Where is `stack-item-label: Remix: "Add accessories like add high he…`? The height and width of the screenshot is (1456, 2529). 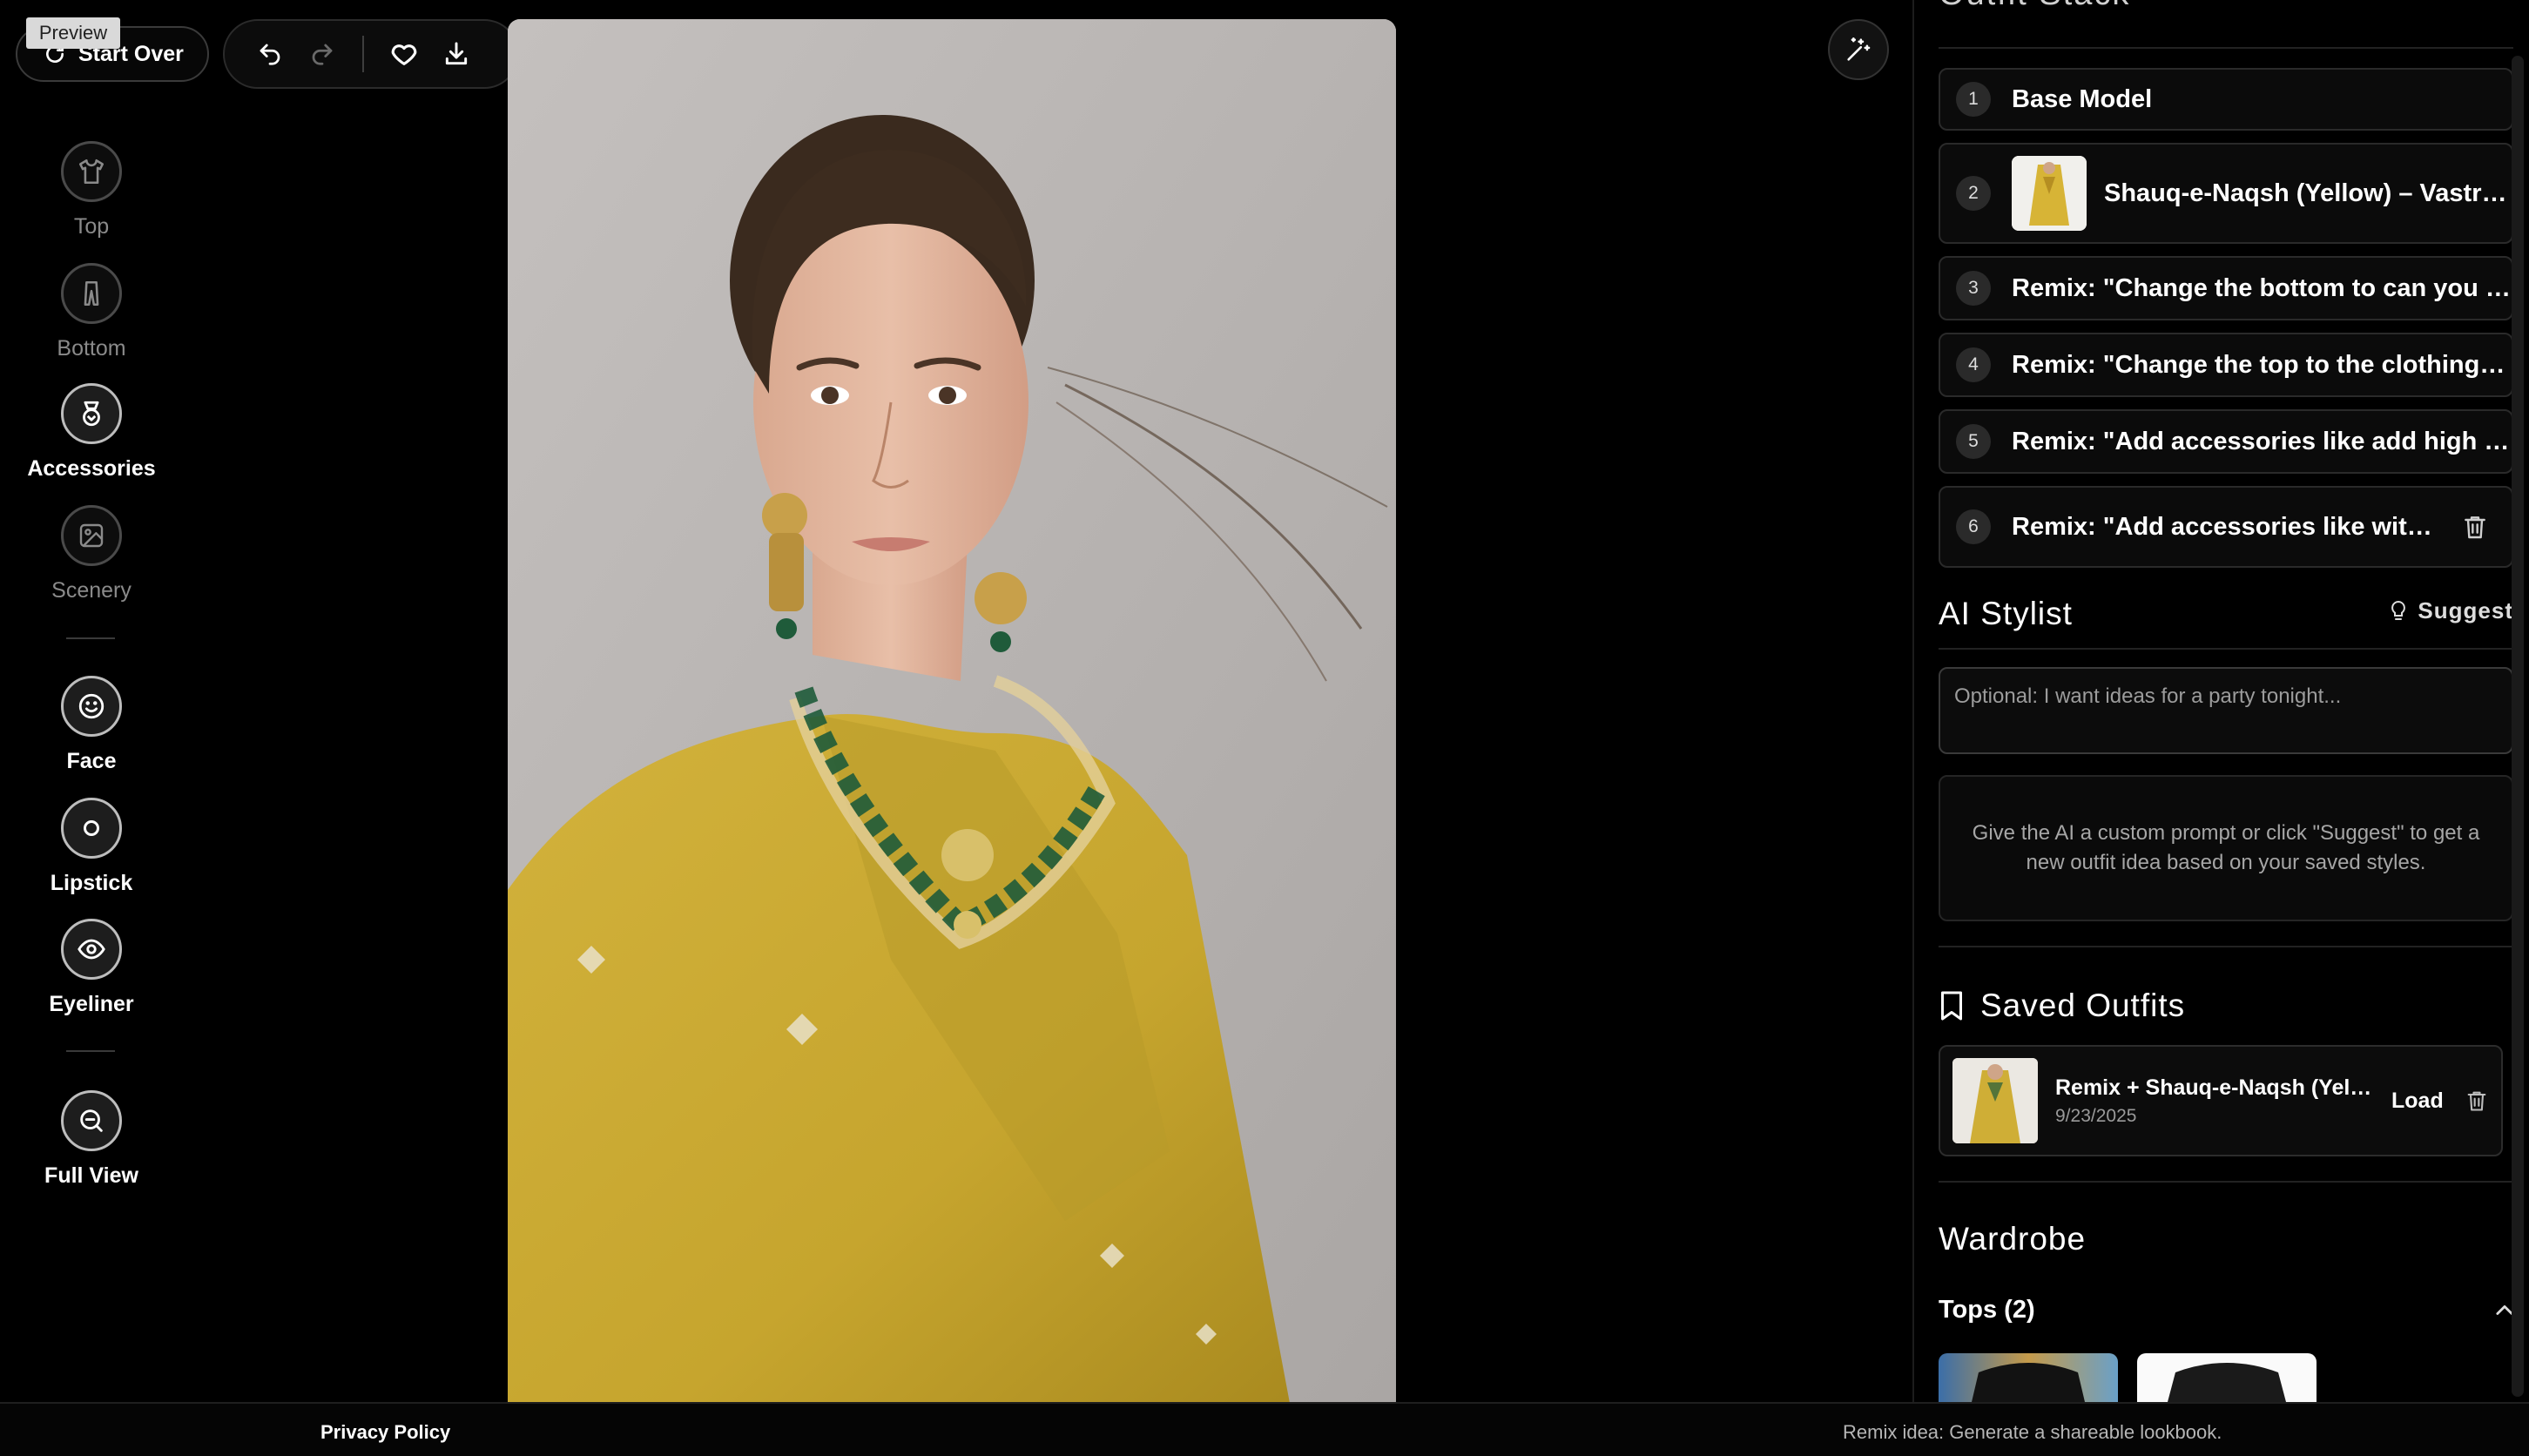
stack-item-label: Remix: "Add accessories like add high he… is located at coordinates (2262, 441).